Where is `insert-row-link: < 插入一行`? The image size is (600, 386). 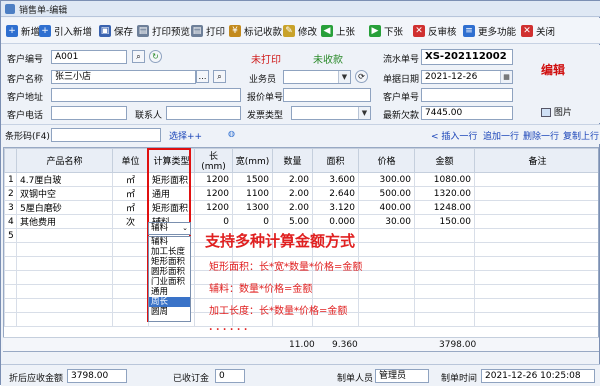 insert-row-link: < 插入一行 is located at coordinates (454, 135).